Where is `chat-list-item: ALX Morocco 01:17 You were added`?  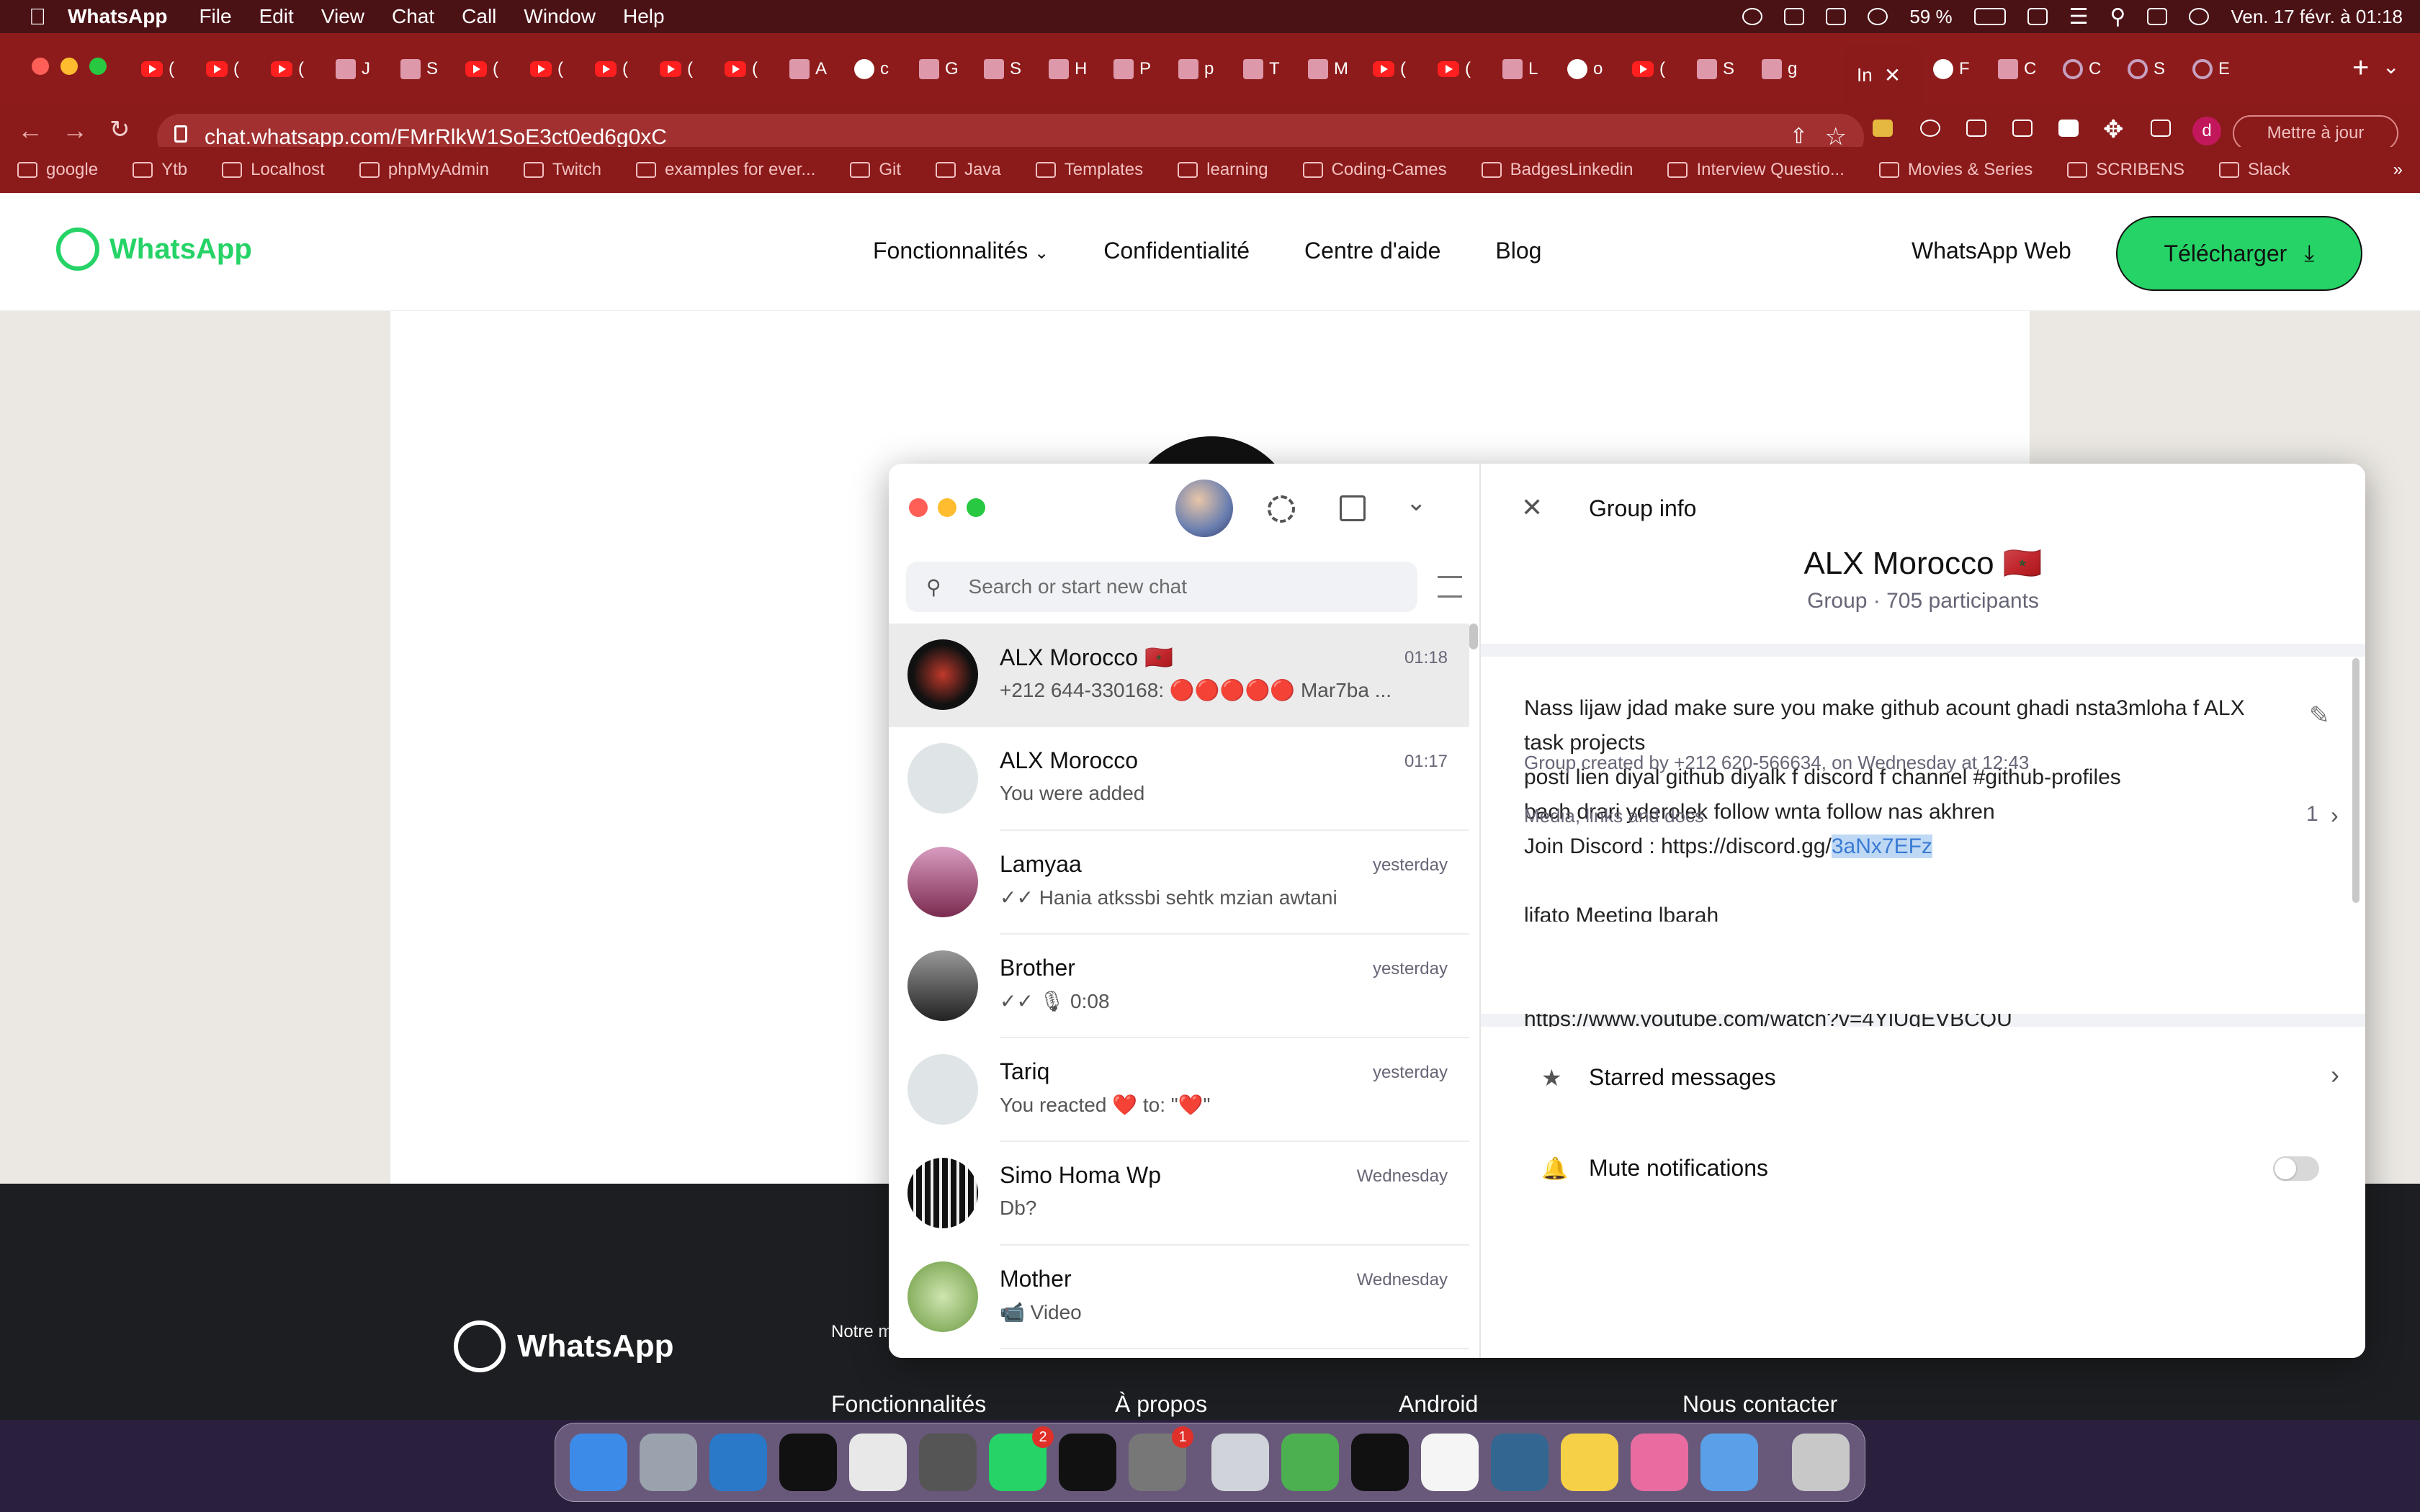 chat-list-item: ALX Morocco 01:17 You were added is located at coordinates (1179, 779).